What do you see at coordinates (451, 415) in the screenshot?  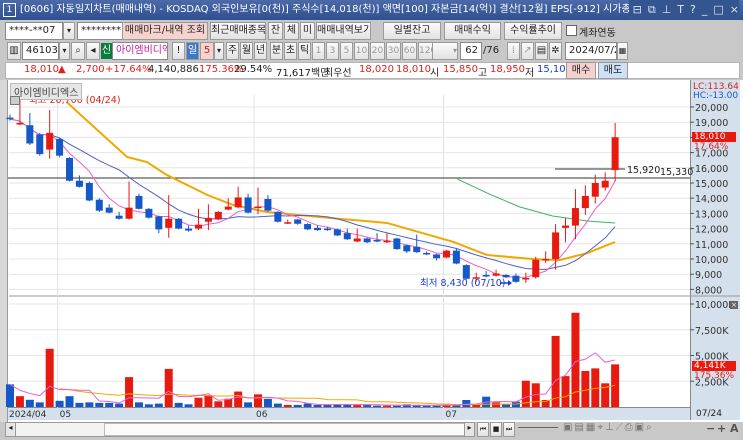 I see `date-label: 07` at bounding box center [451, 415].